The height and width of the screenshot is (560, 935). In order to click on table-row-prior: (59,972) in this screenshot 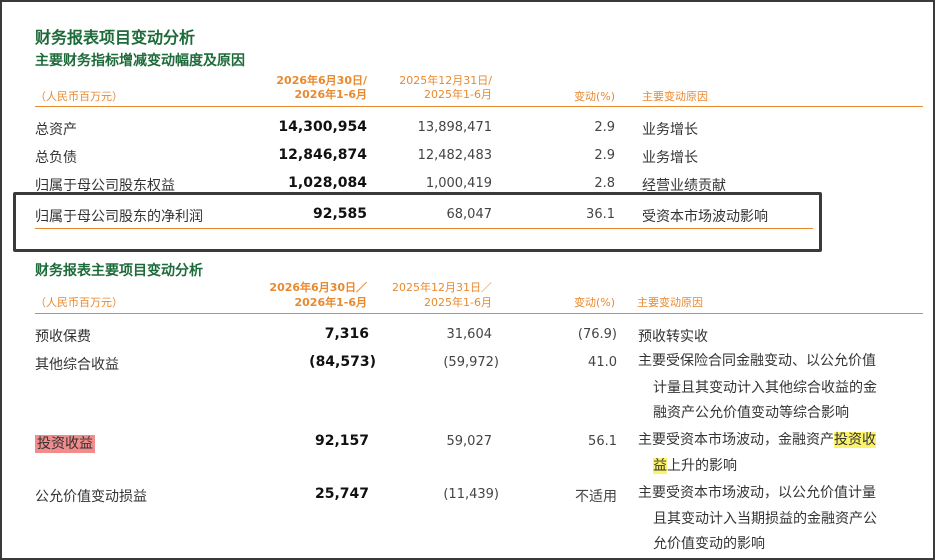, I will do `click(471, 362)`.